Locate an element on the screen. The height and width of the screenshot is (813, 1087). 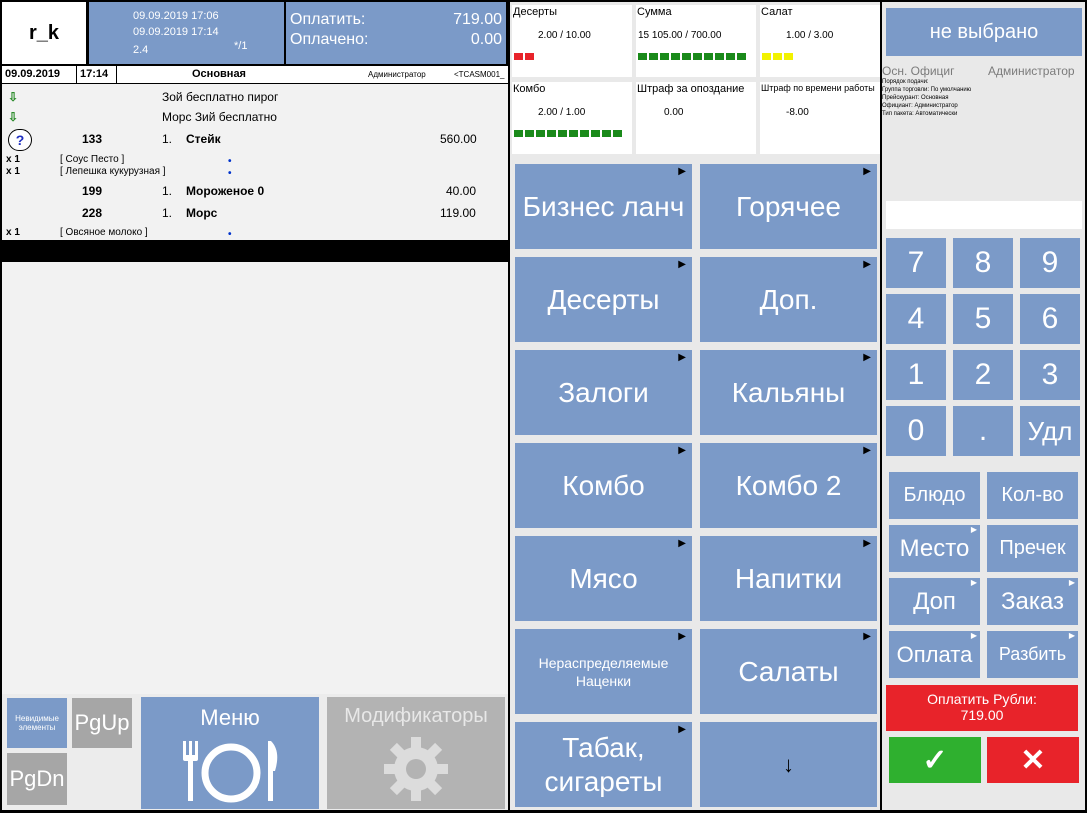
item-qty: 1. is located at coordinates (167, 139).